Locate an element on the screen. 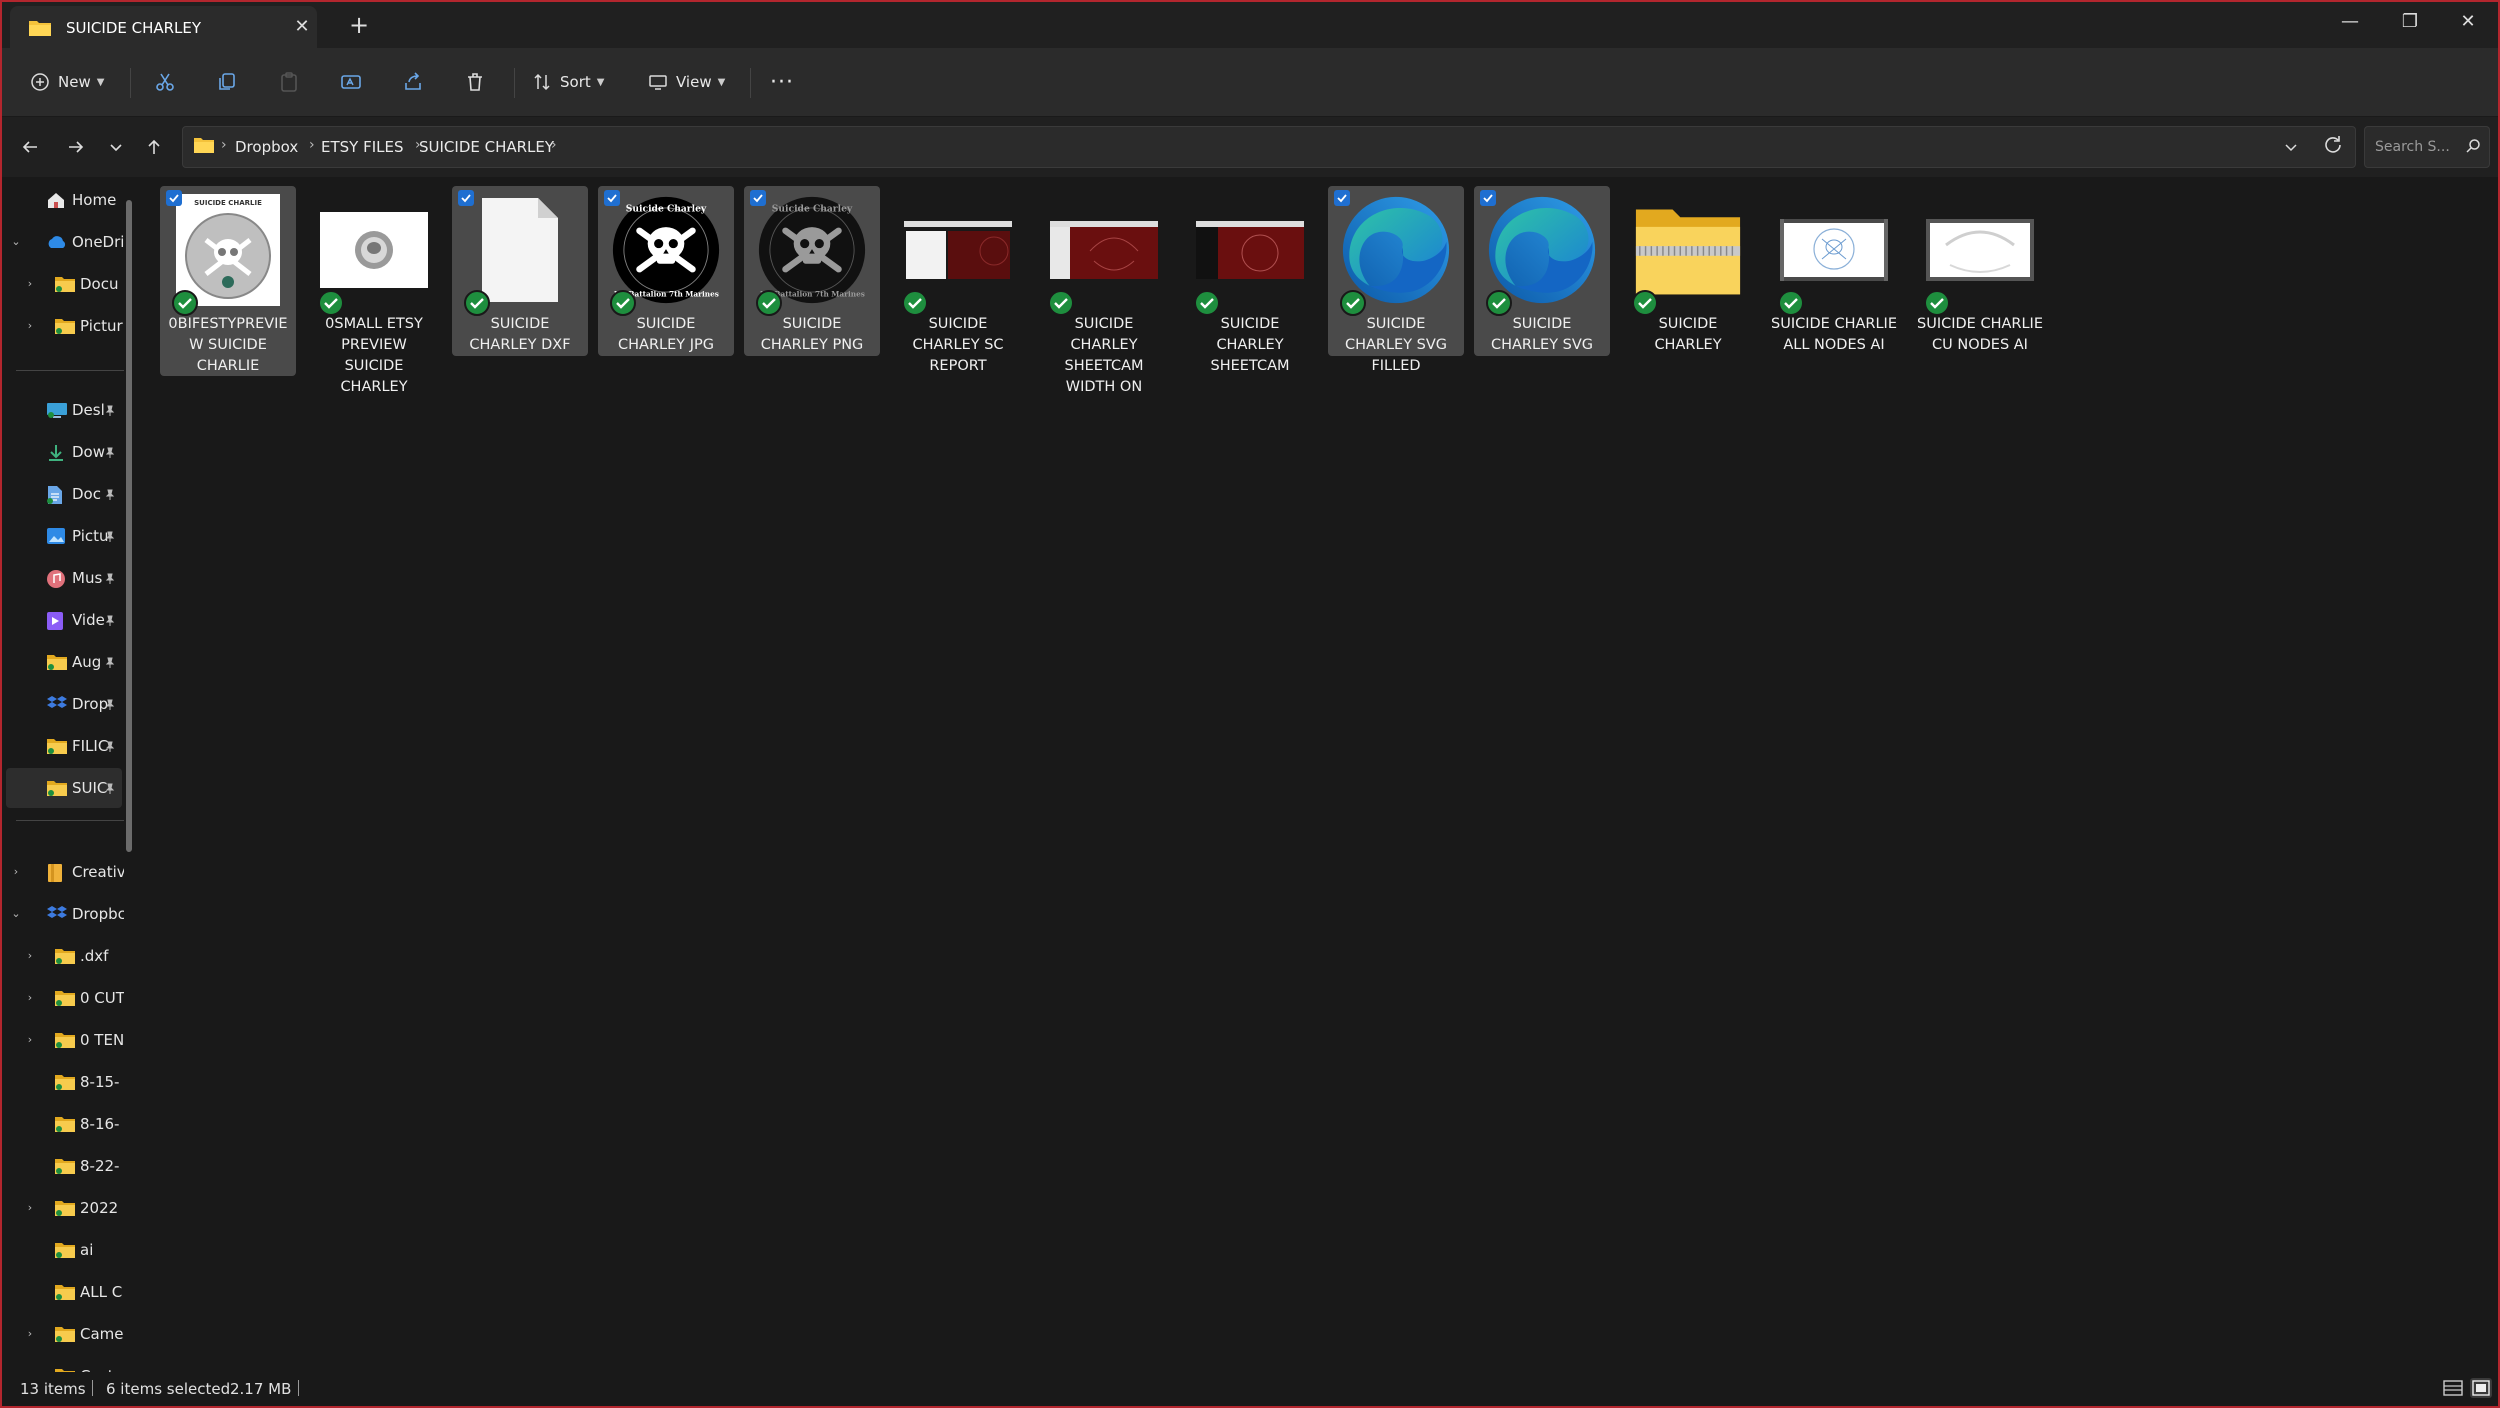  sidebar-item: › Creativ is located at coordinates (63, 872).